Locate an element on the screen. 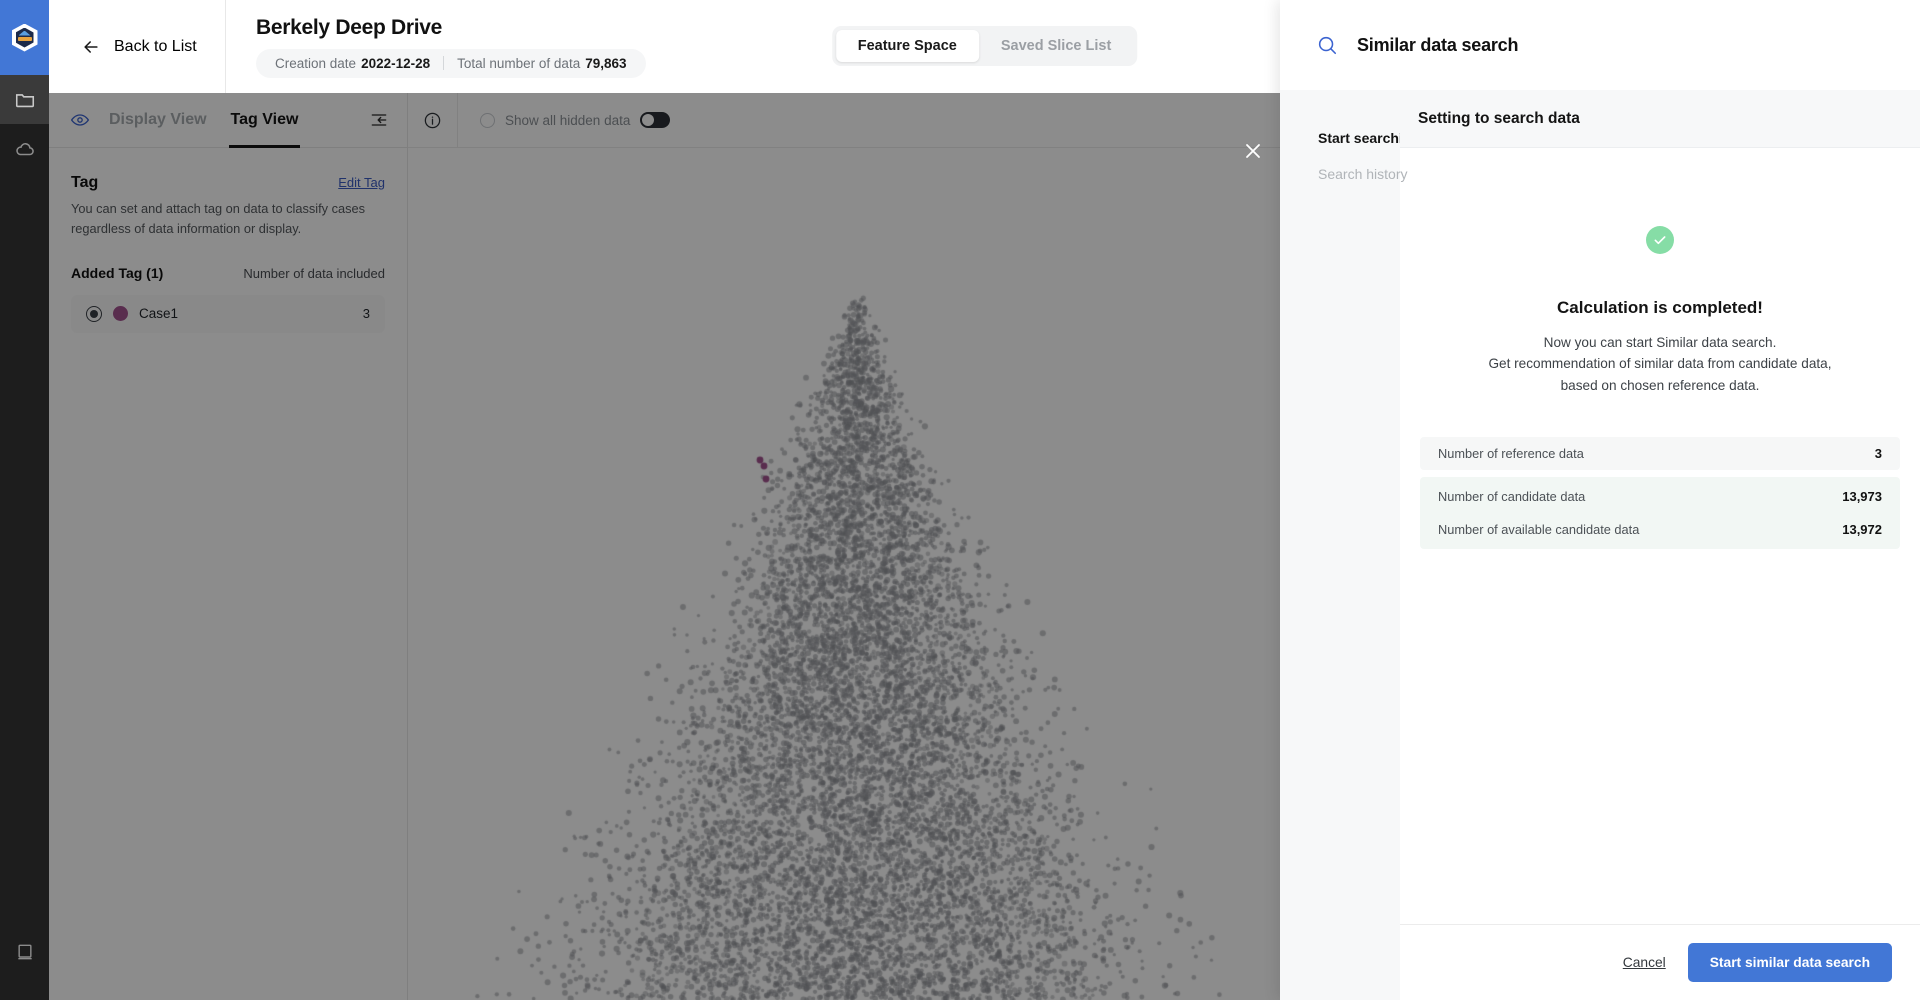 This screenshot has height=1000, width=1920. creation-date-value: 2022-12-28 is located at coordinates (396, 63).